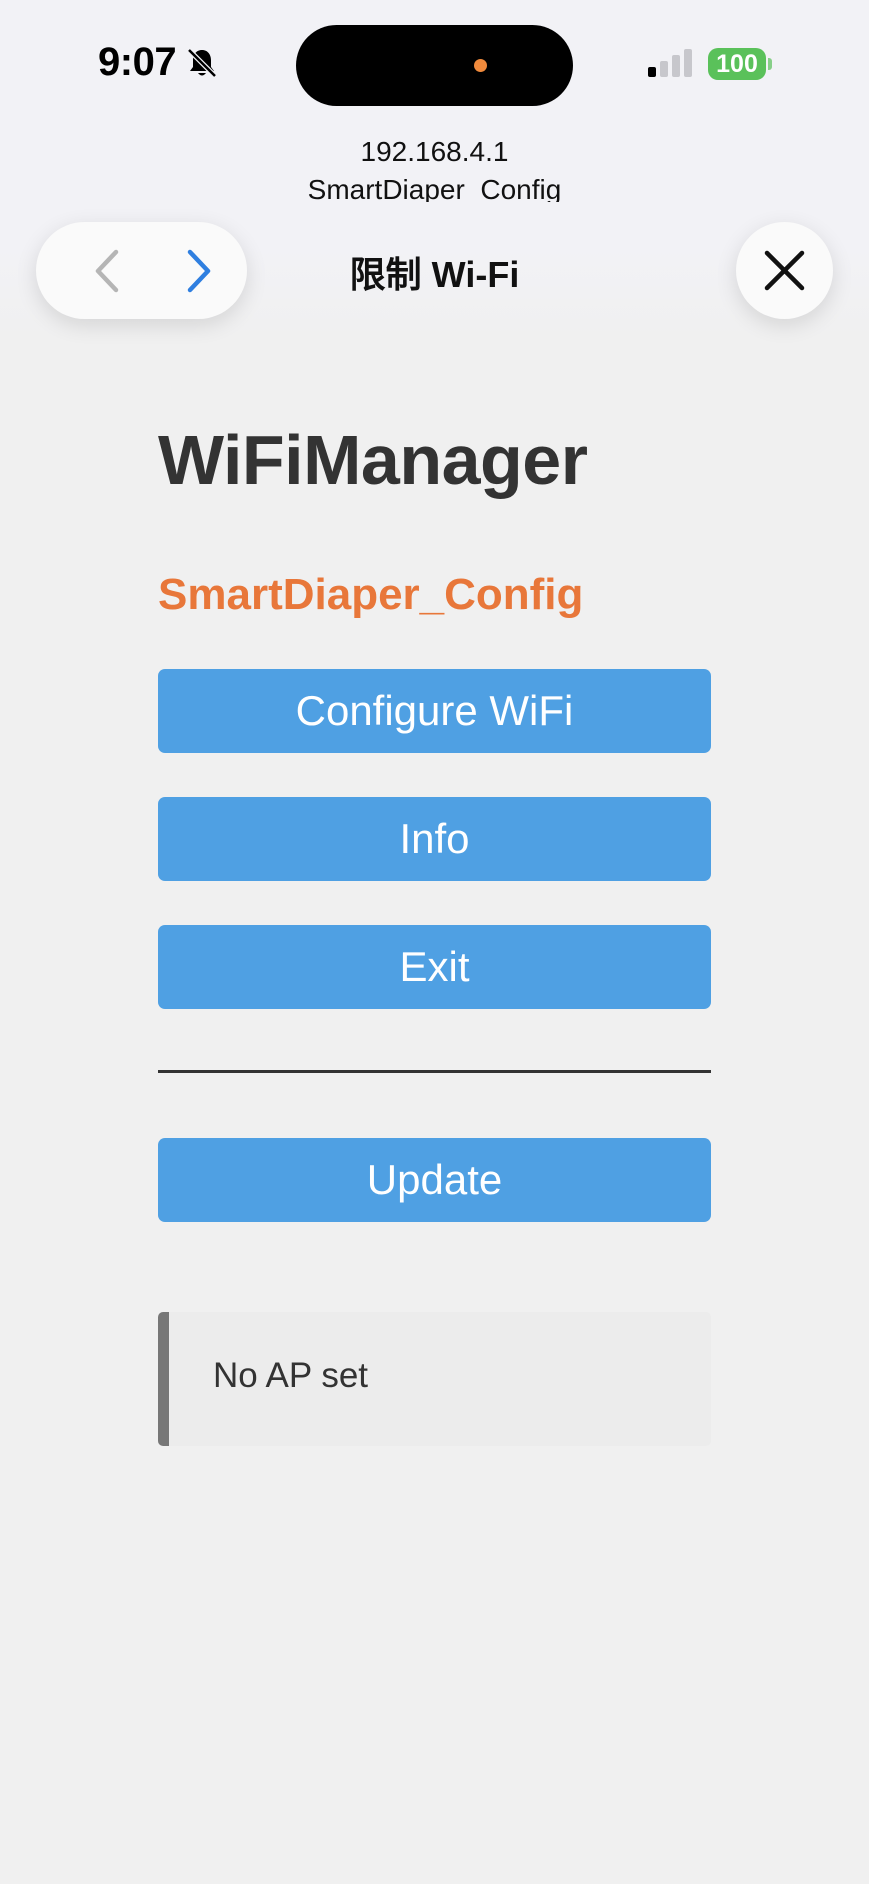 This screenshot has width=869, height=1884. I want to click on close-icon, so click(784, 270).